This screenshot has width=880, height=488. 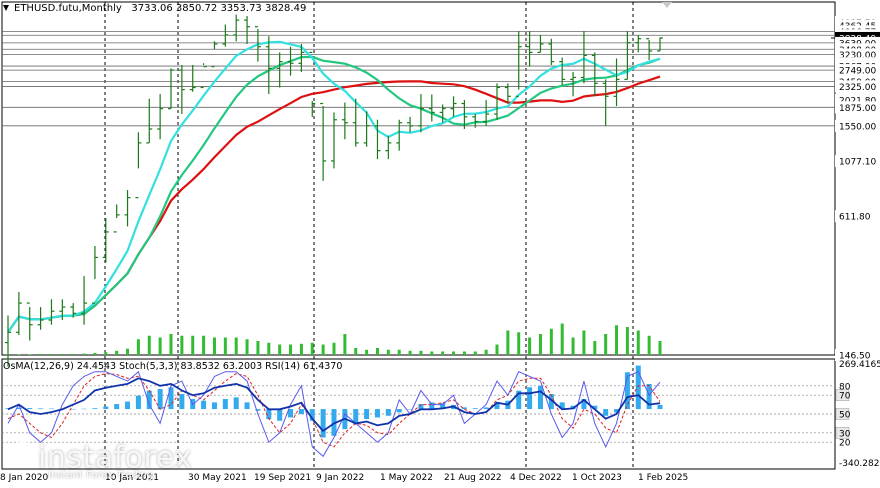 What do you see at coordinates (857, 127) in the screenshot?
I see `price-axis-label: 1550.00` at bounding box center [857, 127].